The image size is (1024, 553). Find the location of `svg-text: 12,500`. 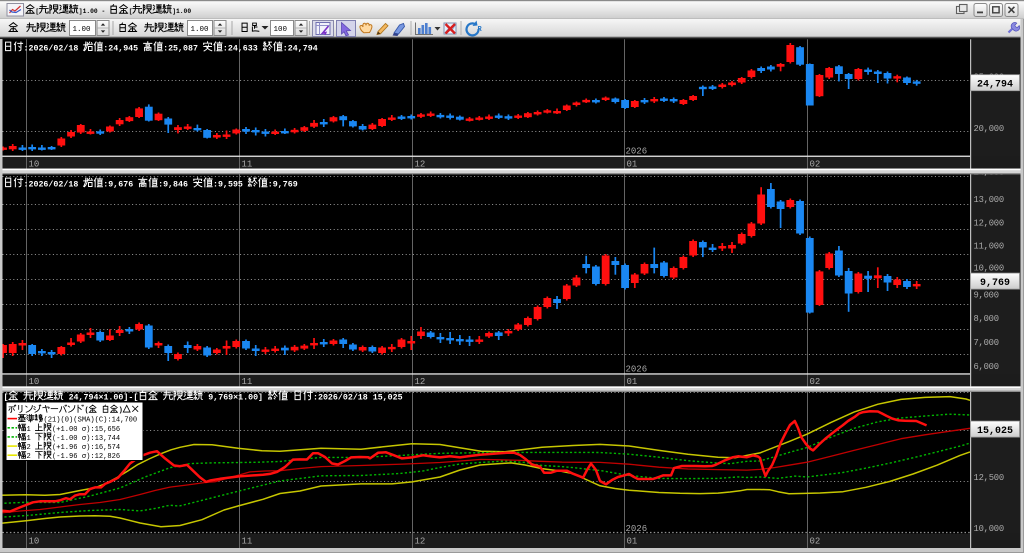

svg-text: 12,500 is located at coordinates (989, 478).